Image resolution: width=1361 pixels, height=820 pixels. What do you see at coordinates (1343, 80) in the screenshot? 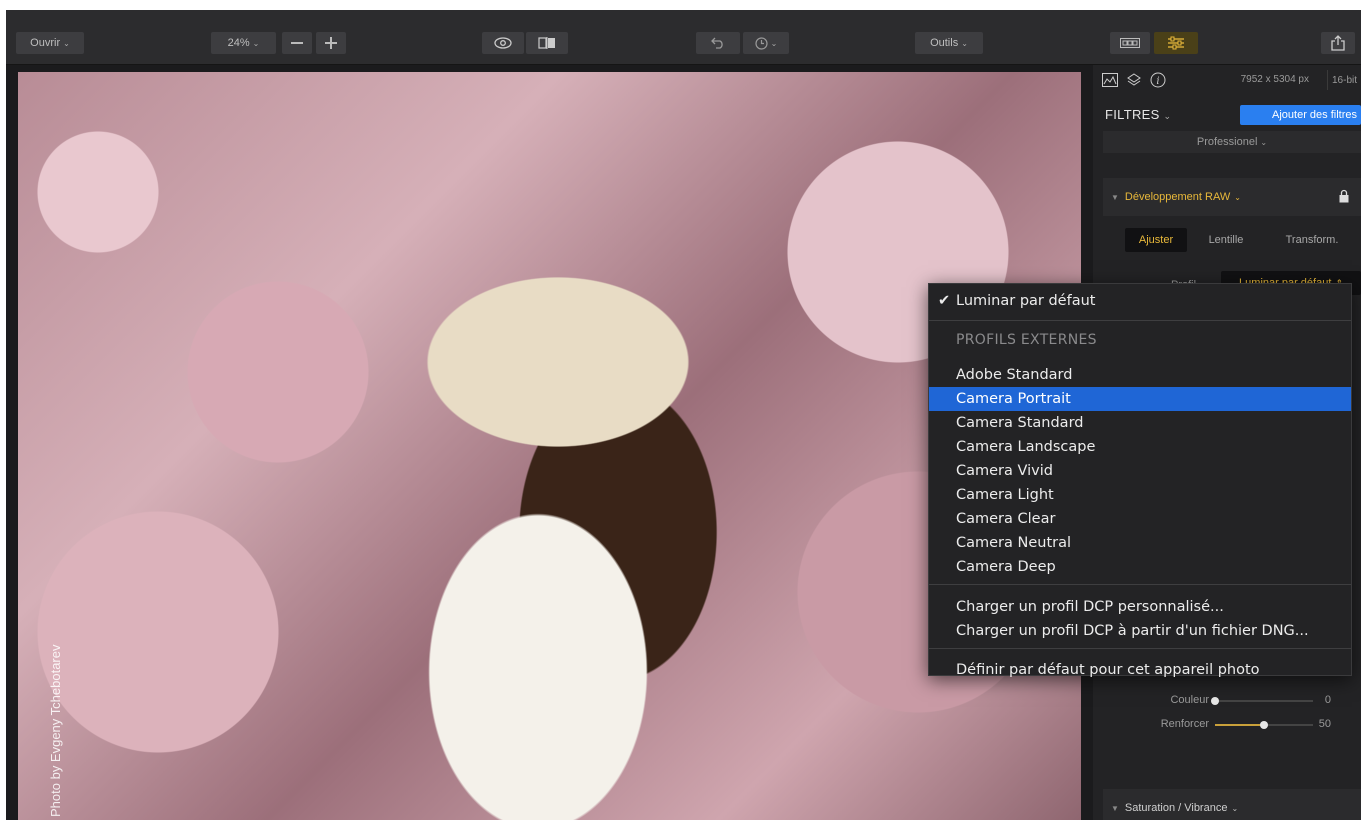
I see `bit-depth: 16-bit` at bounding box center [1343, 80].